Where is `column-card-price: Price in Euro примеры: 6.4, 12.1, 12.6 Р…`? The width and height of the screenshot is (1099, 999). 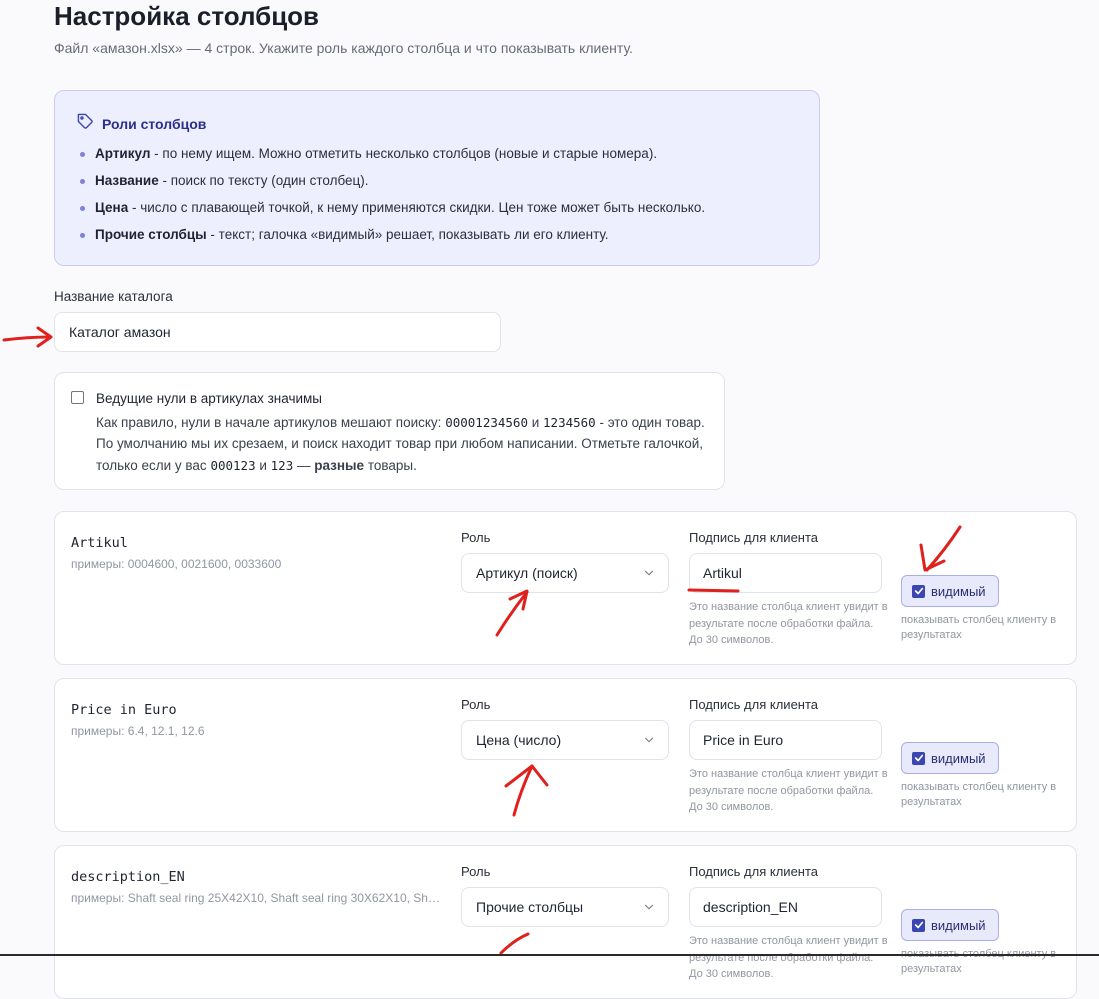 column-card-price: Price in Euro примеры: 6.4, 12.1, 12.6 Р… is located at coordinates (565, 755).